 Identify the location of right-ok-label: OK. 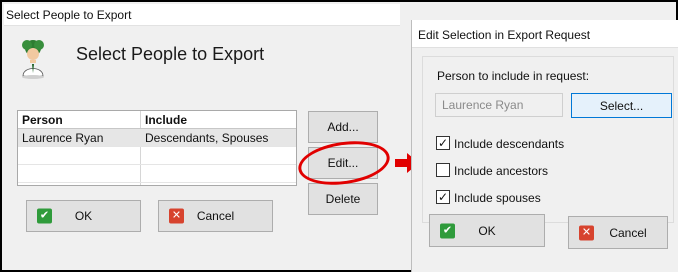
(487, 230).